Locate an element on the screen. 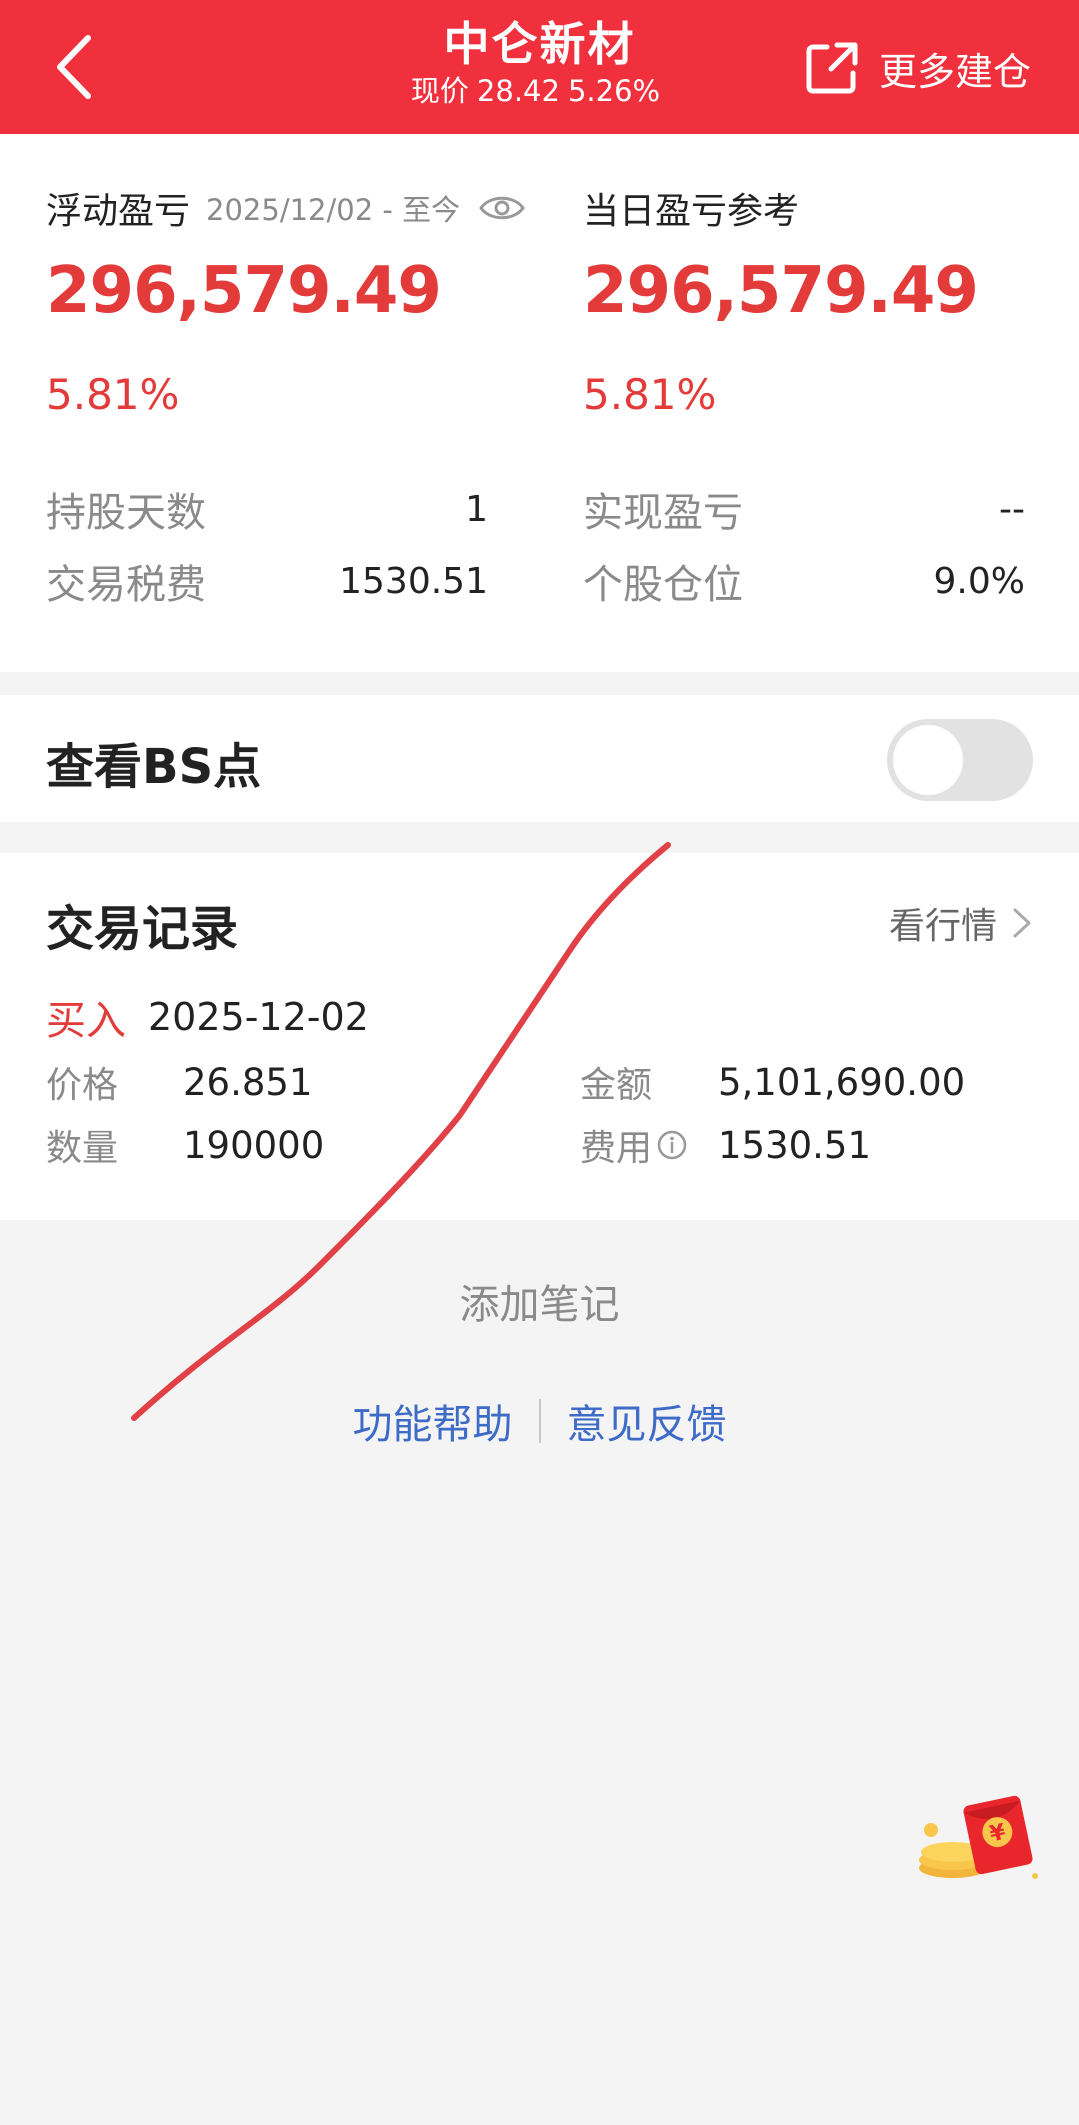  trade-price-label: 价格 is located at coordinates (82, 1085).